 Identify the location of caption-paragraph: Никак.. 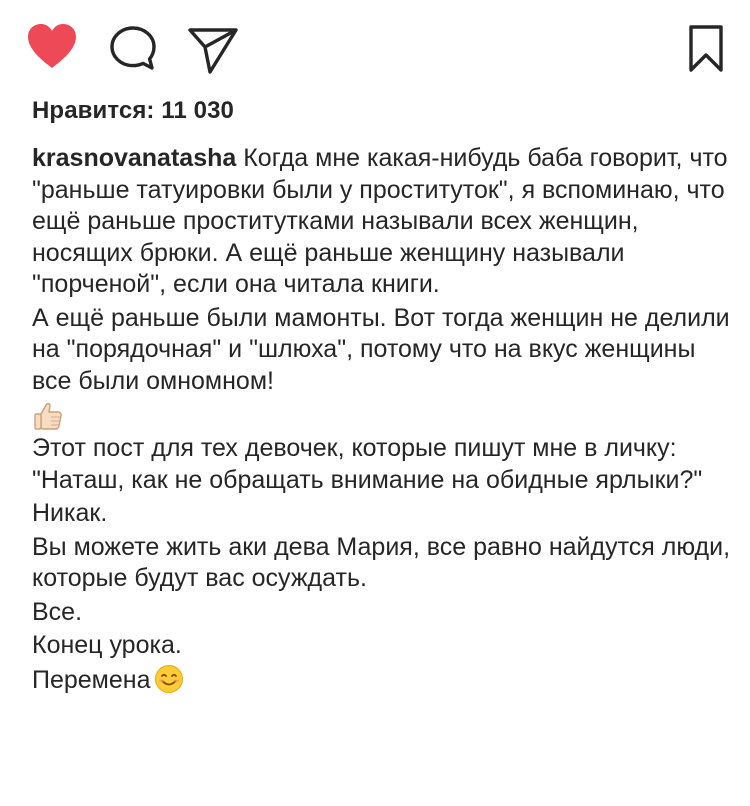
(70, 513).